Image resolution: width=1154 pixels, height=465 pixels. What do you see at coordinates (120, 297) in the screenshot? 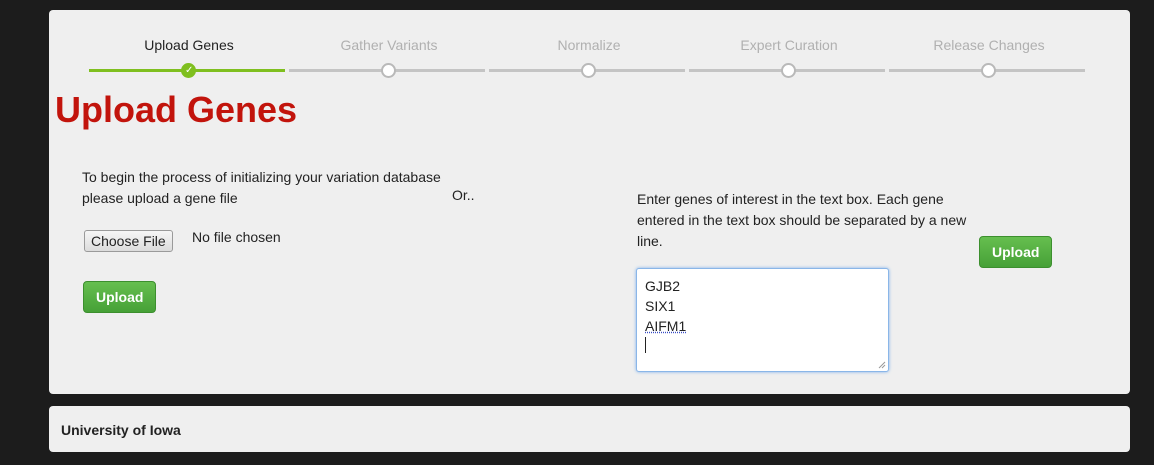
I see `upload-file-button: Upload` at bounding box center [120, 297].